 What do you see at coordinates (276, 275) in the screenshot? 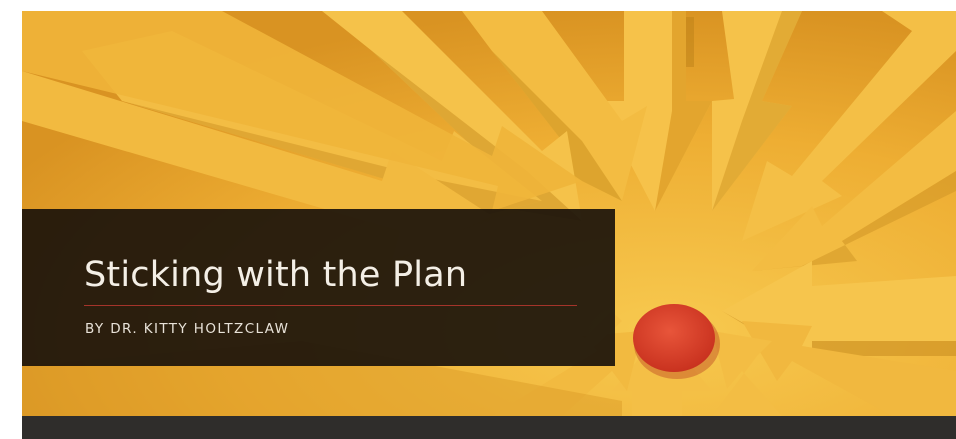
I see `page-title: Sticking with the Plan` at bounding box center [276, 275].